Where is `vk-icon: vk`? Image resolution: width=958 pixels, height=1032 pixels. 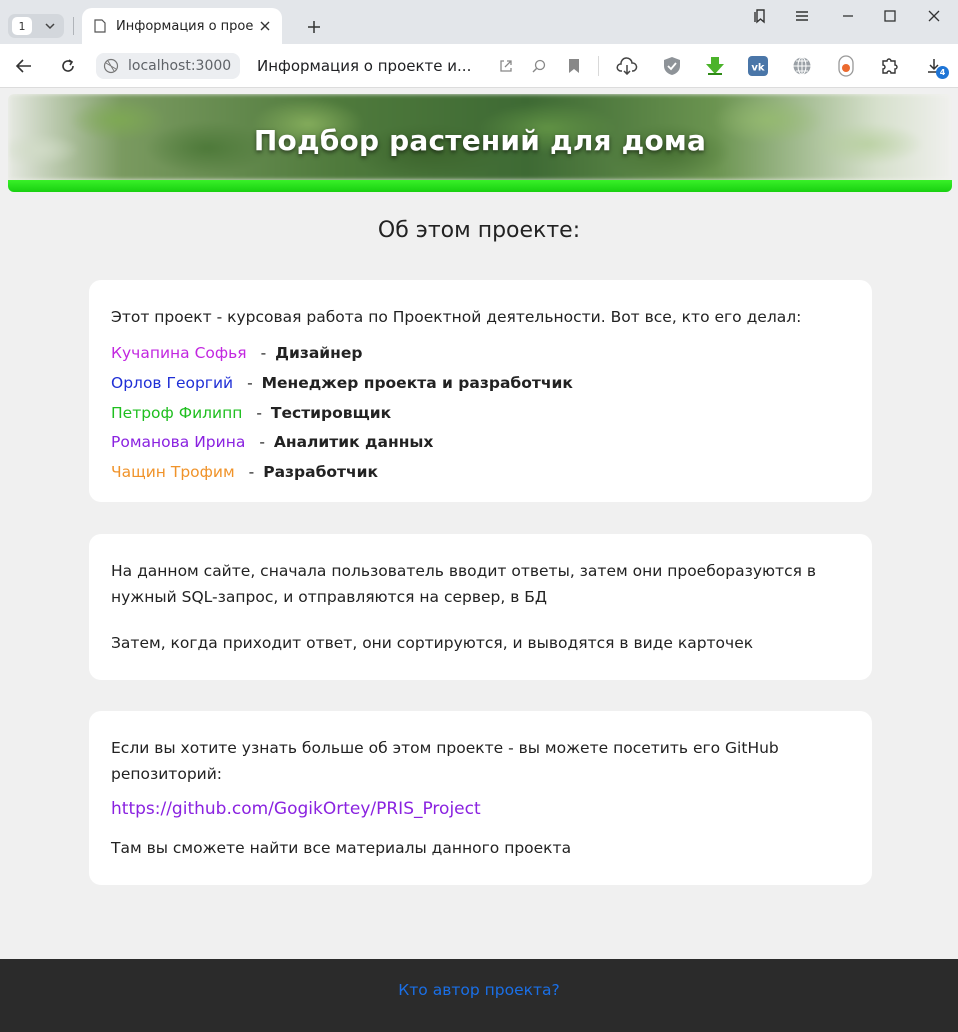
vk-icon: vk is located at coordinates (758, 66).